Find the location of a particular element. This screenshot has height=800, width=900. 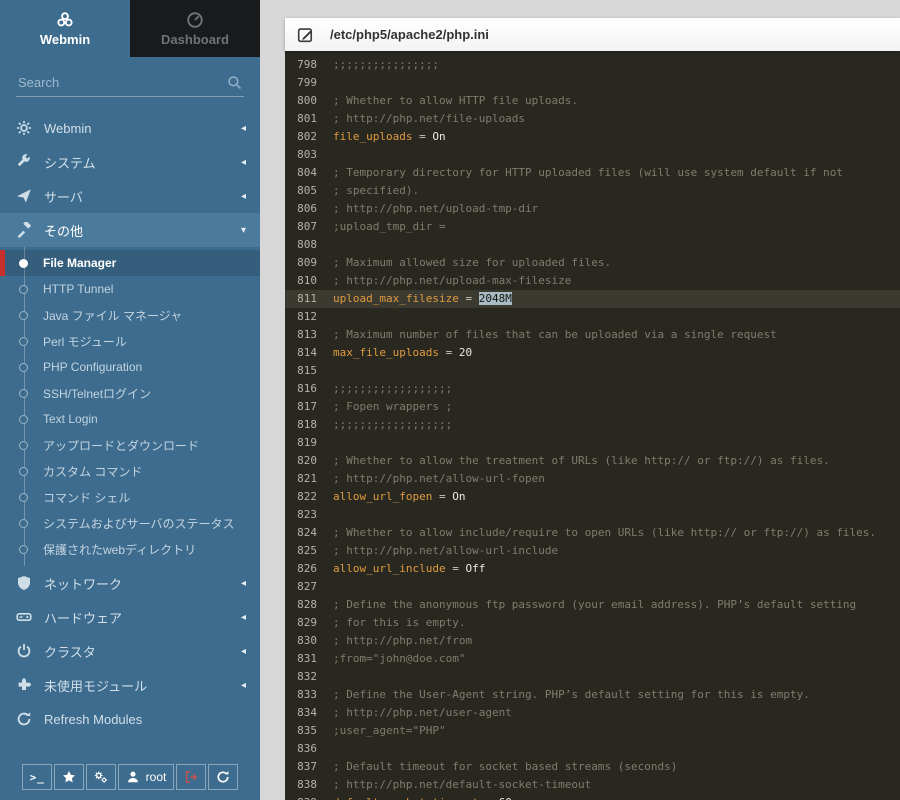

code-line: 800 ; Whether to allow HTTP file uploads. is located at coordinates (592, 101).